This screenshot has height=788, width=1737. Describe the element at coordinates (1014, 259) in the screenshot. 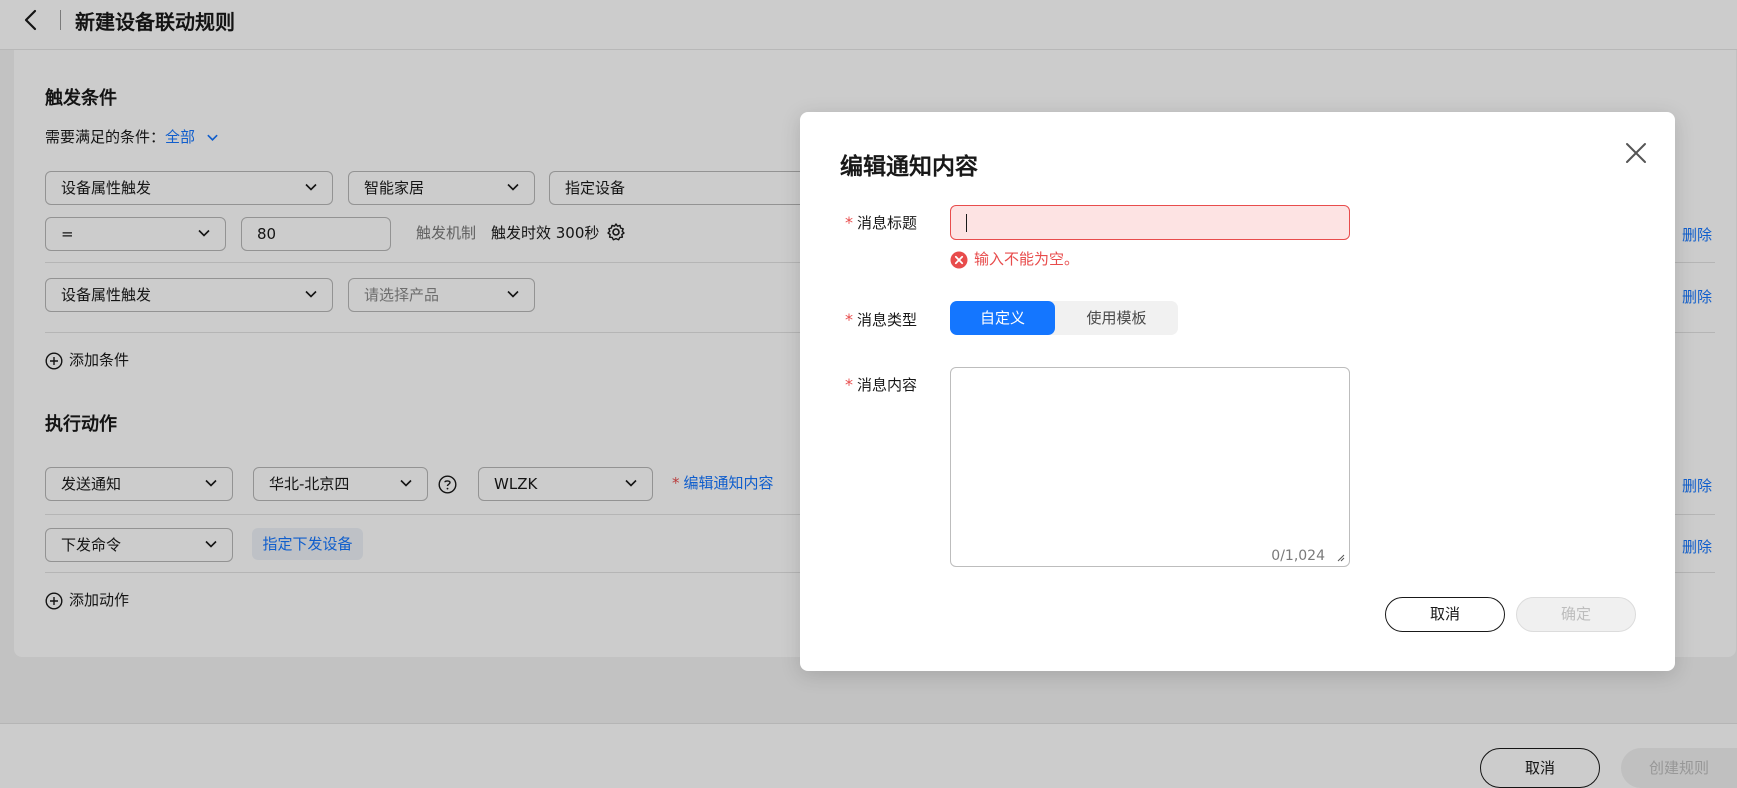

I see `msg-title-error: 输入不能为空。` at that location.